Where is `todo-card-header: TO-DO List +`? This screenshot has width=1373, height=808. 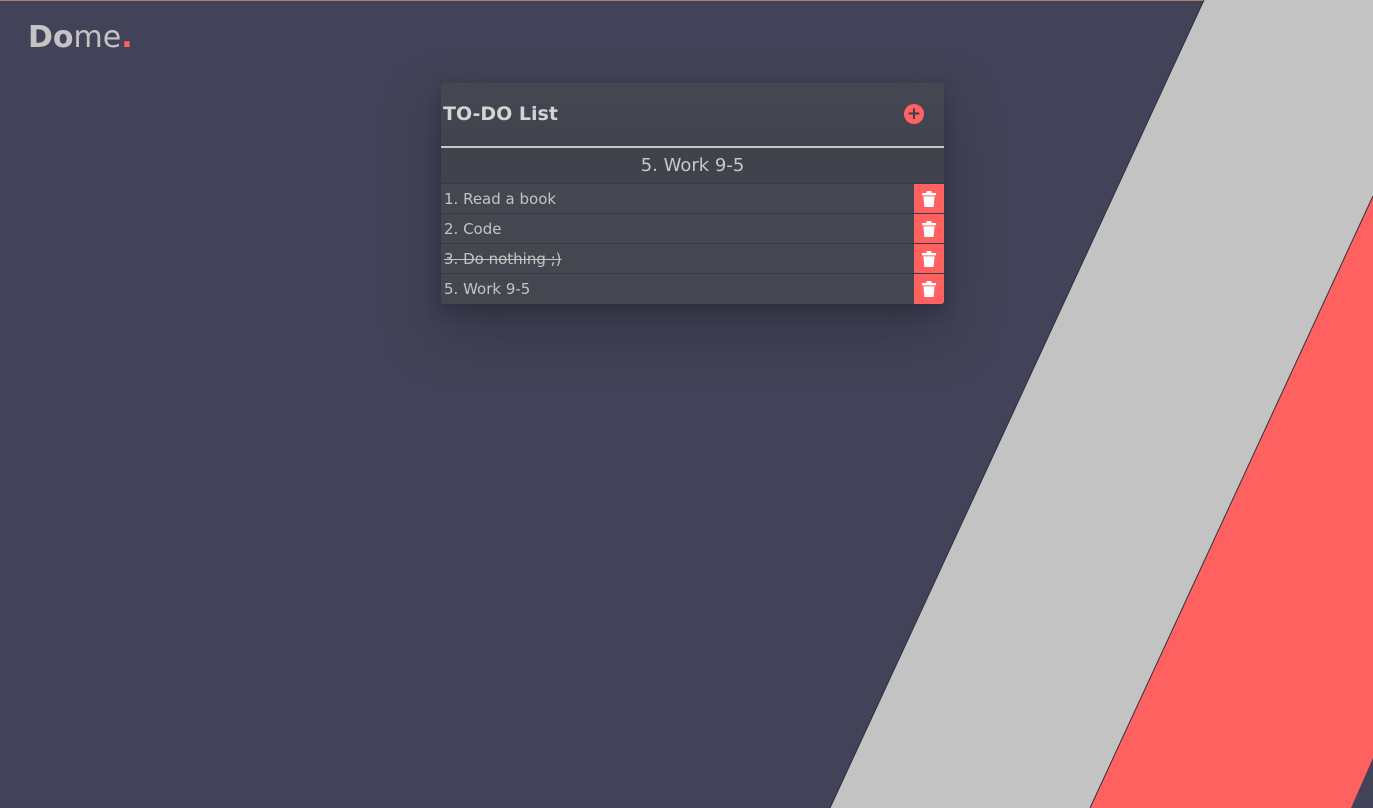 todo-card-header: TO-DO List + is located at coordinates (692, 115).